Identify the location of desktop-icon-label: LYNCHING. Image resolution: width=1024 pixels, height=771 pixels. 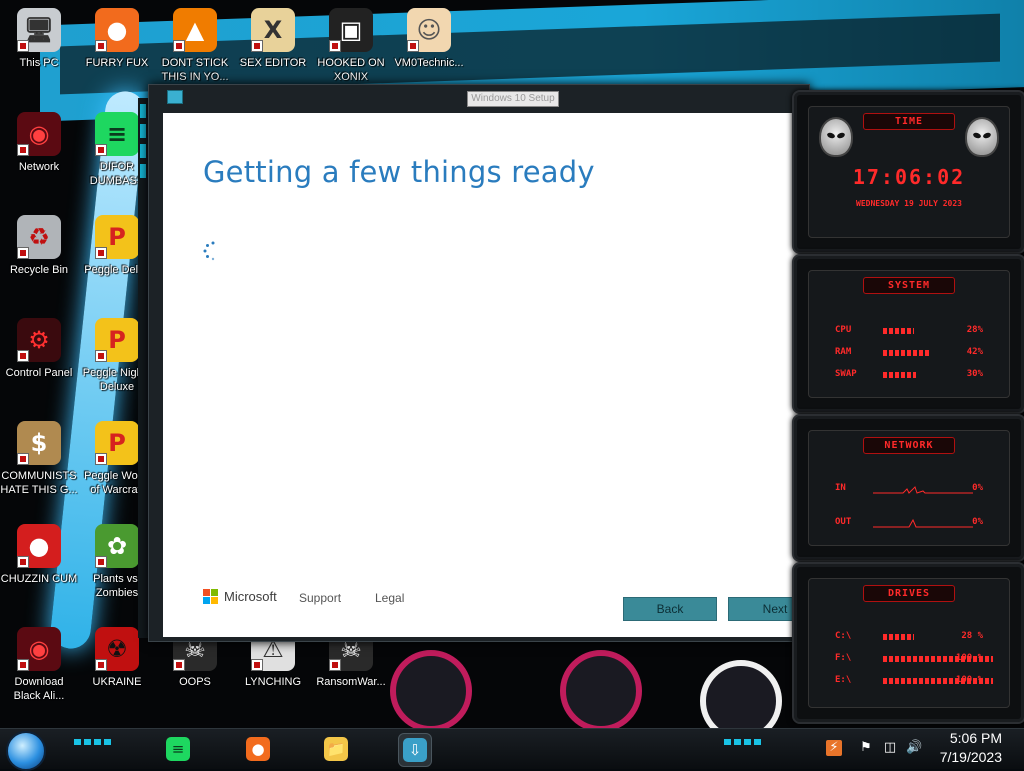
(273, 682).